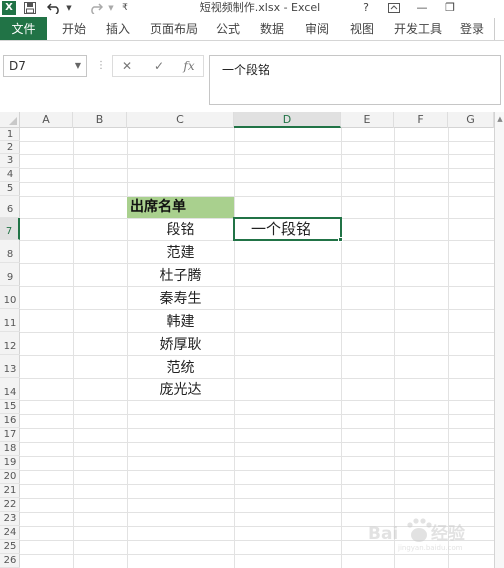 The width and height of the screenshot is (504, 568). What do you see at coordinates (362, 29) in the screenshot?
I see `tab-view: 视图` at bounding box center [362, 29].